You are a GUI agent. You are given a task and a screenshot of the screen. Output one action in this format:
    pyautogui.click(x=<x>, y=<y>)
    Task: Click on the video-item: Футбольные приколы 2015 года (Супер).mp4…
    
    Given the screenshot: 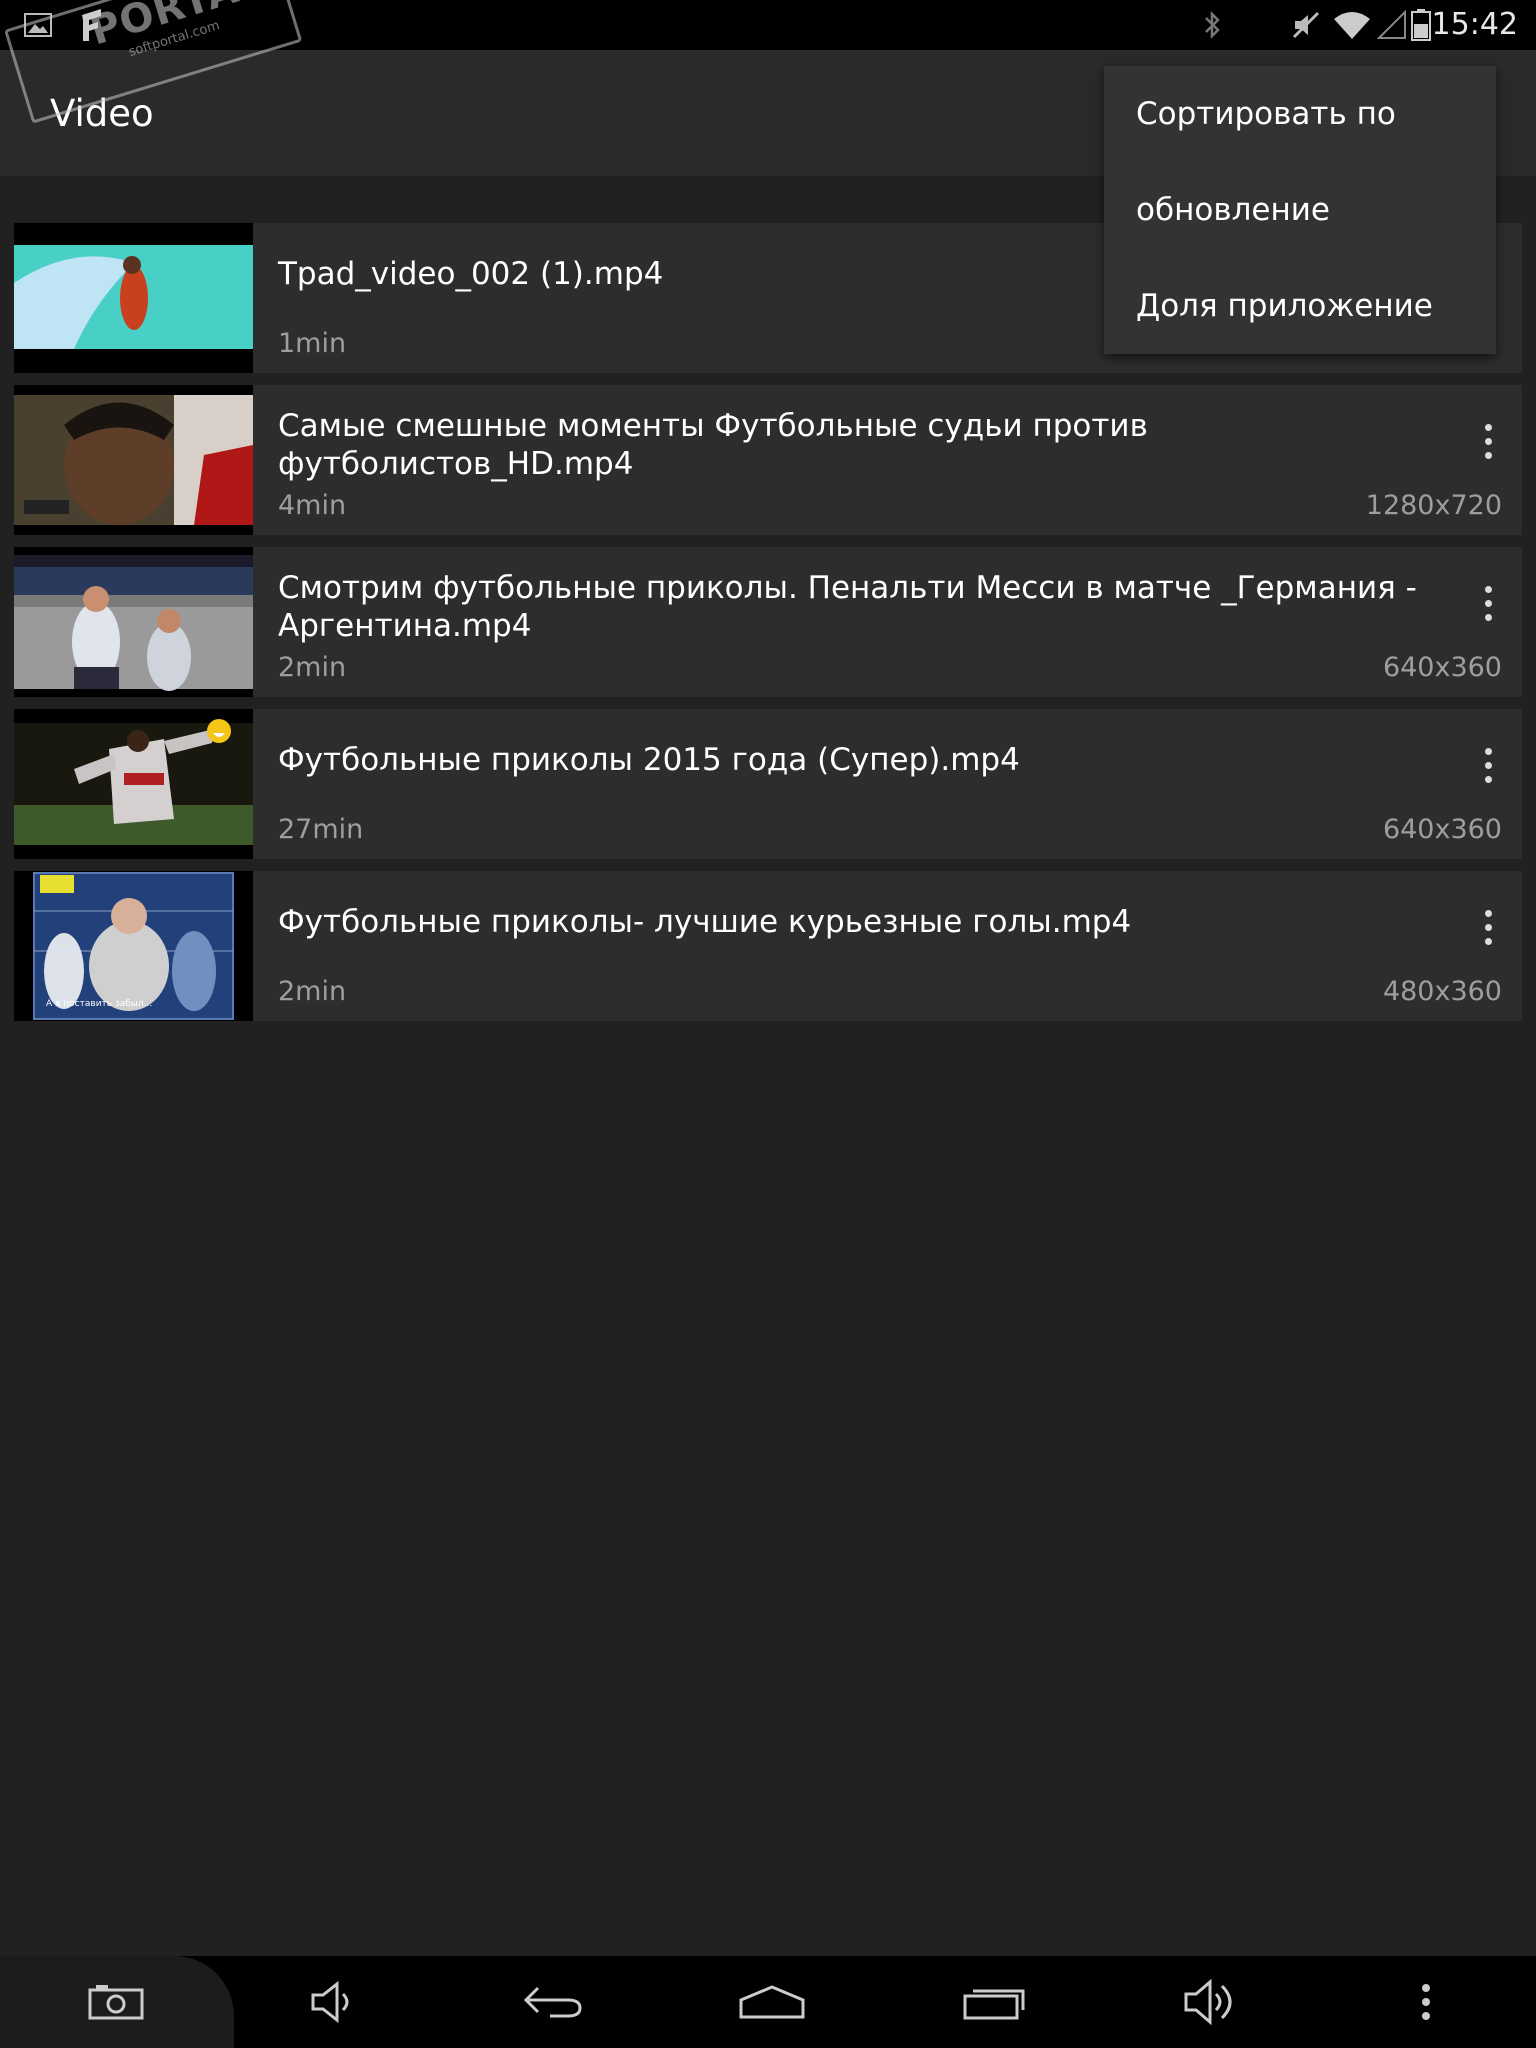 What is the action you would take?
    pyautogui.click(x=768, y=784)
    